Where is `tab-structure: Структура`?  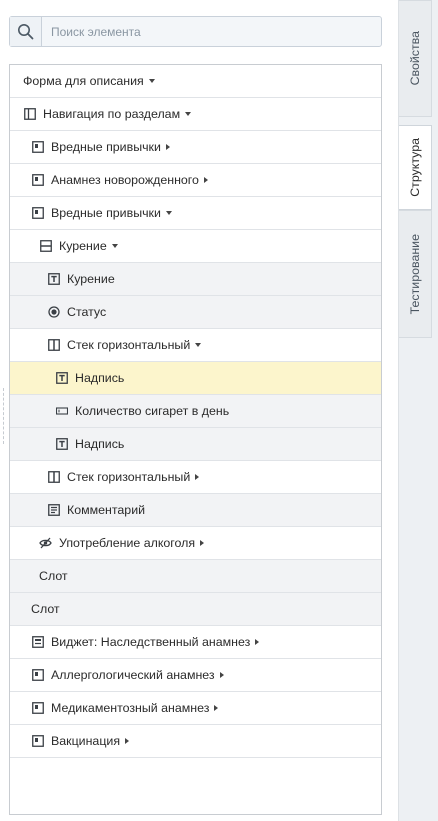 tab-structure: Структура is located at coordinates (415, 167).